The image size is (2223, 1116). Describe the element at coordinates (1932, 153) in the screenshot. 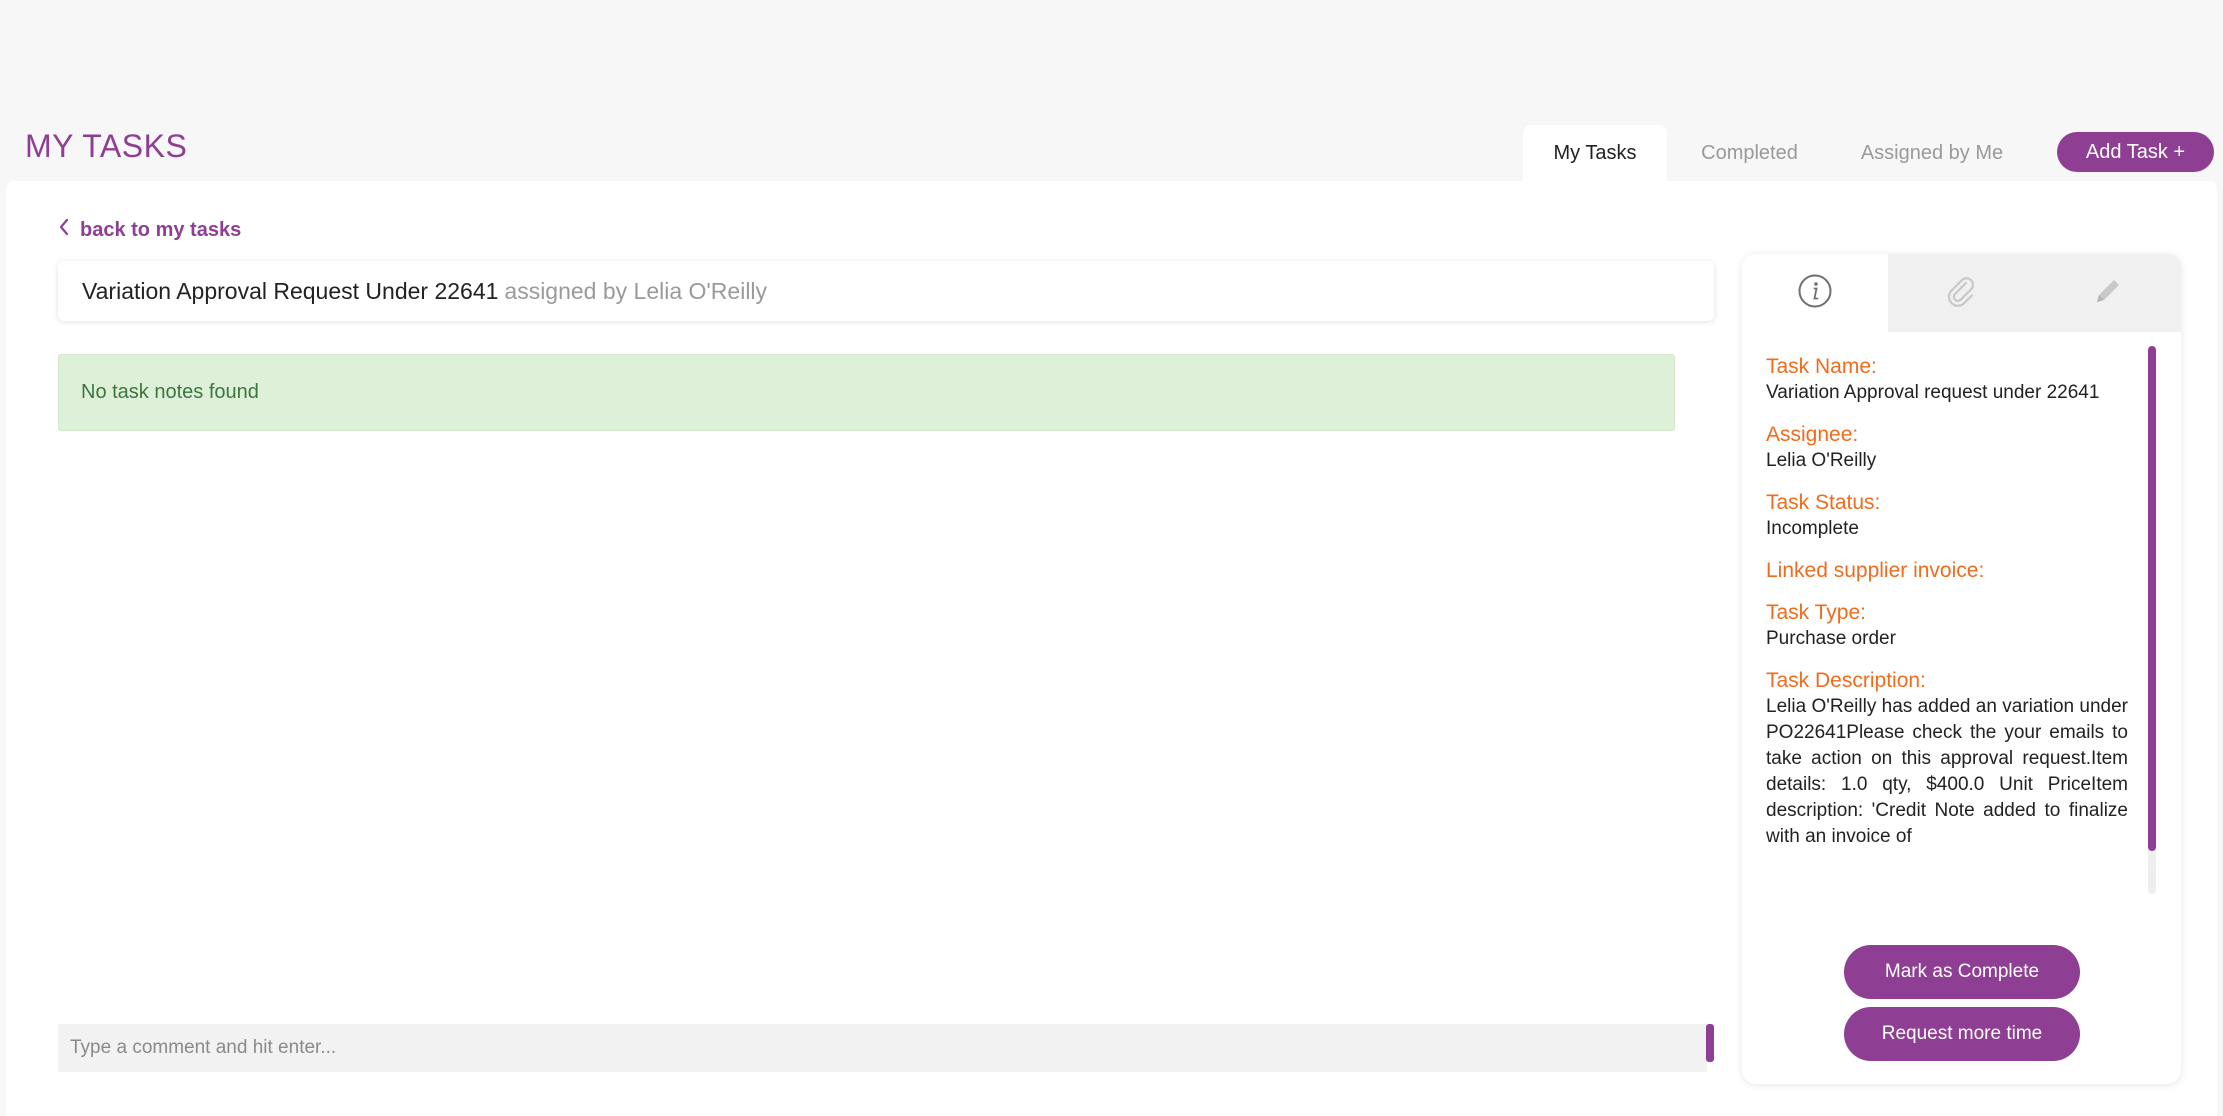

I see `tab-assigned-by-me: Assigned by Me` at that location.